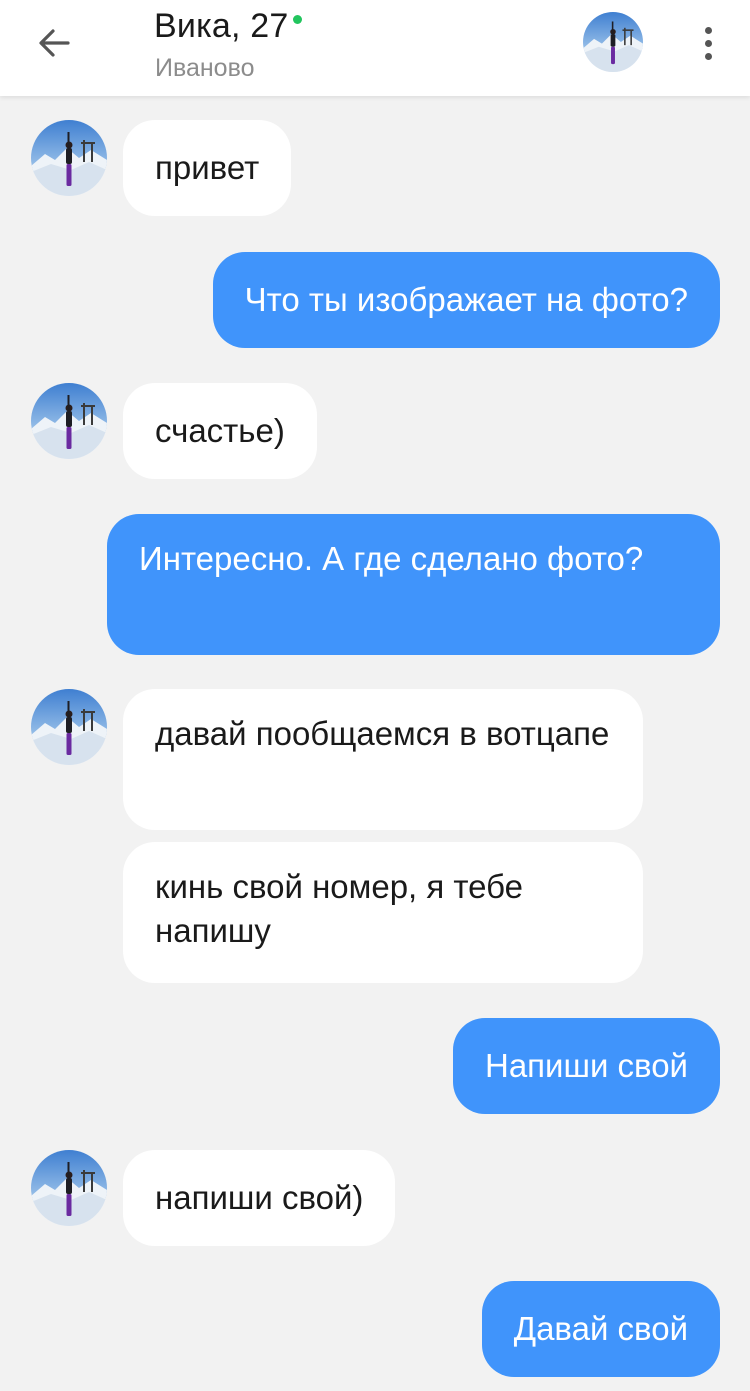 The height and width of the screenshot is (1391, 750). Describe the element at coordinates (586, 1066) in the screenshot. I see `message-bubble-outgoing: Напиши свой` at that location.